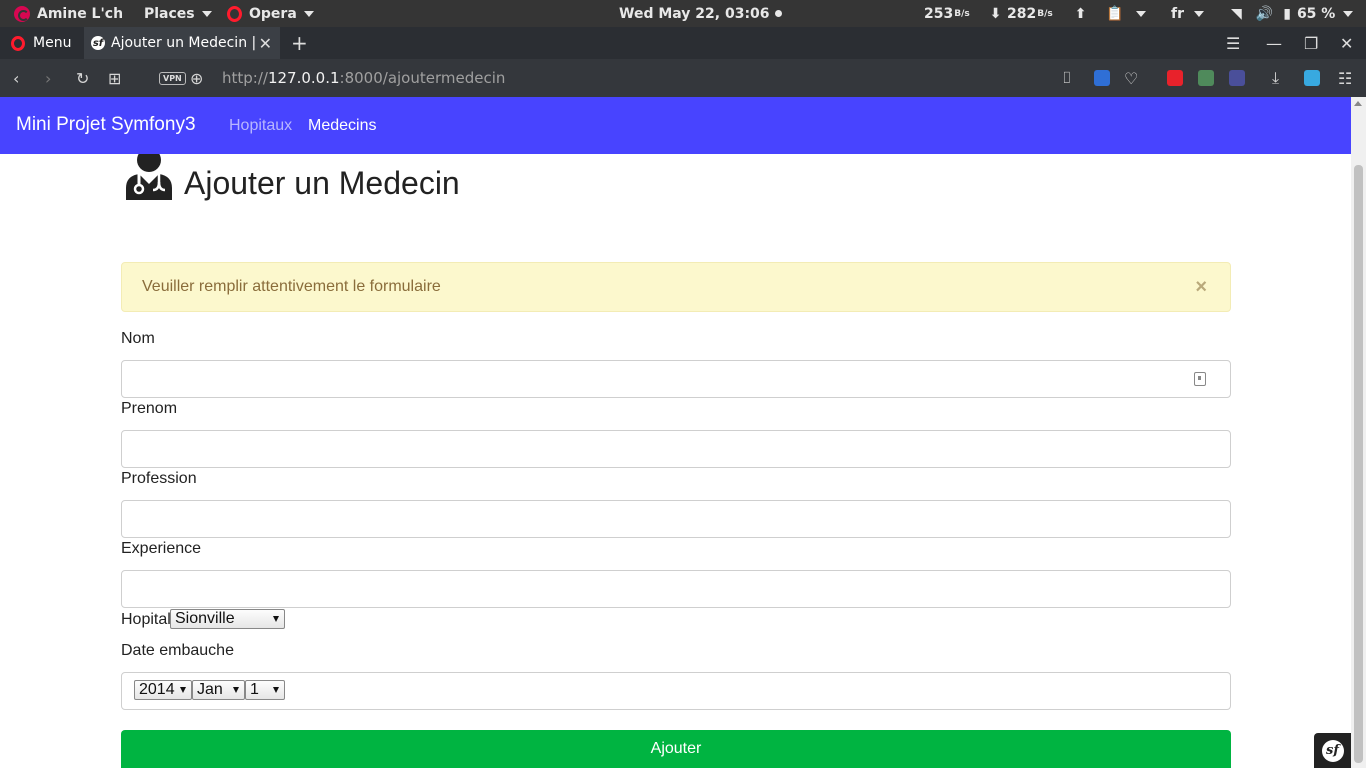  I want to click on battery-level: 65 %, so click(1316, 13).